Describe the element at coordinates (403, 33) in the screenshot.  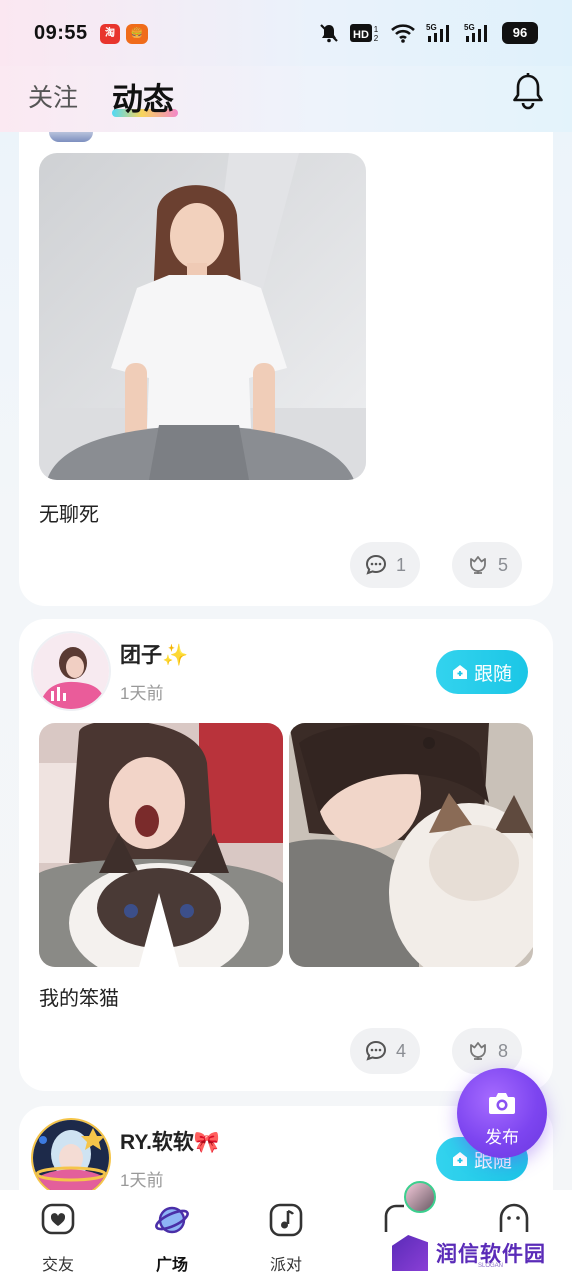
I see `wifi-icon` at that location.